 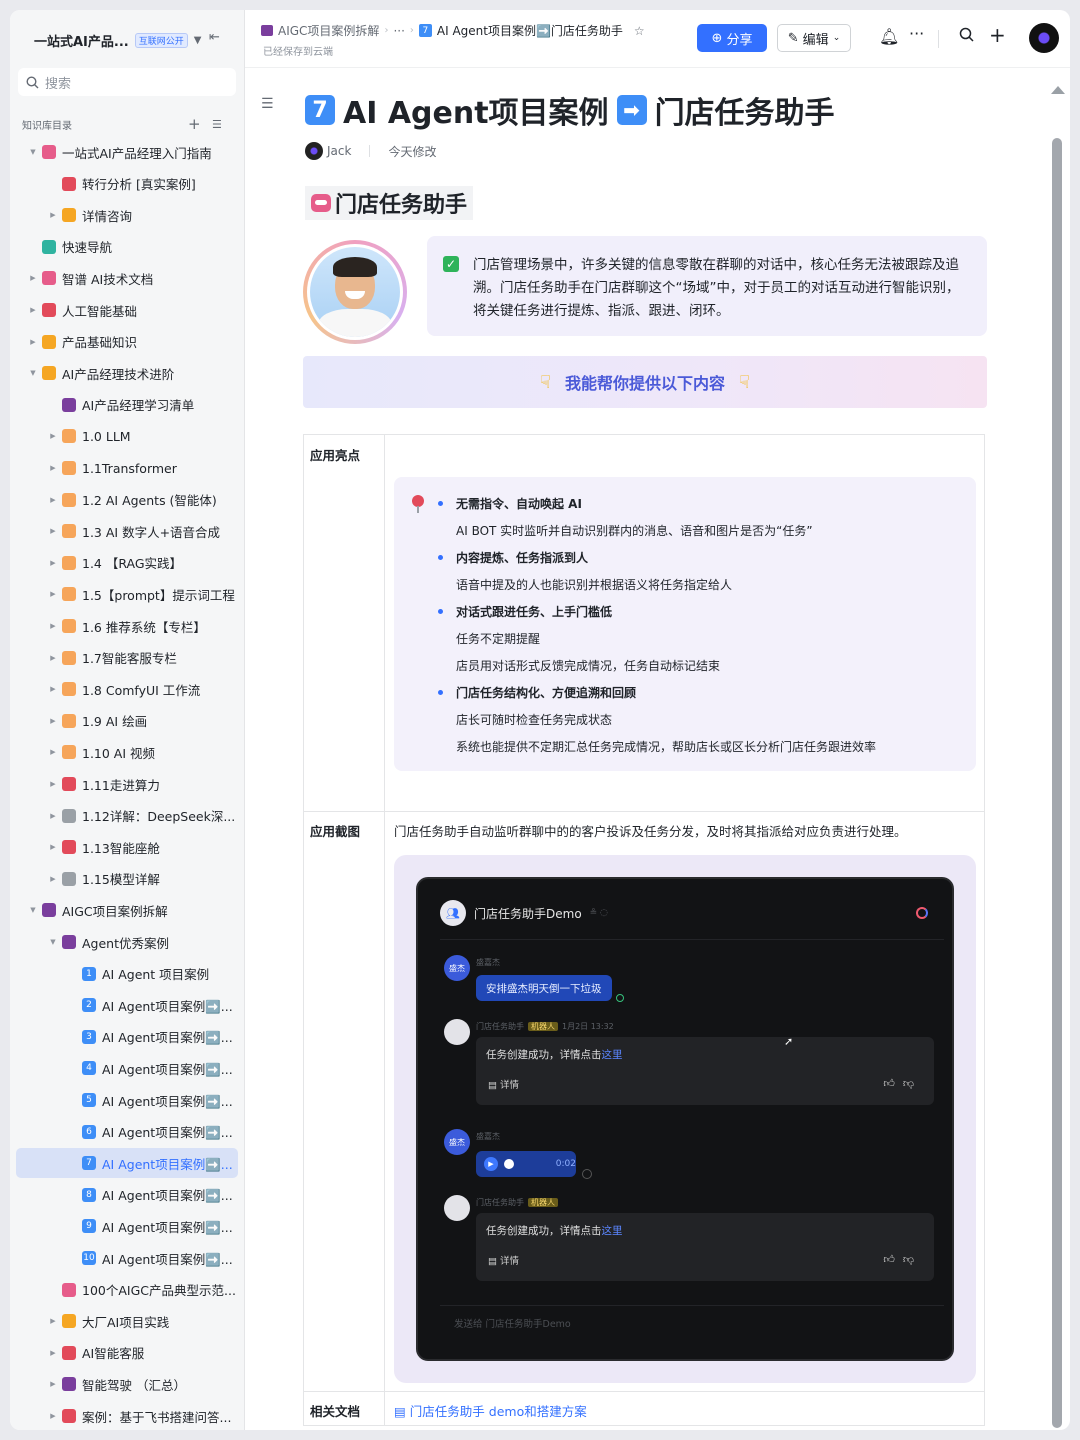 I want to click on more-icon: ···, so click(x=916, y=33).